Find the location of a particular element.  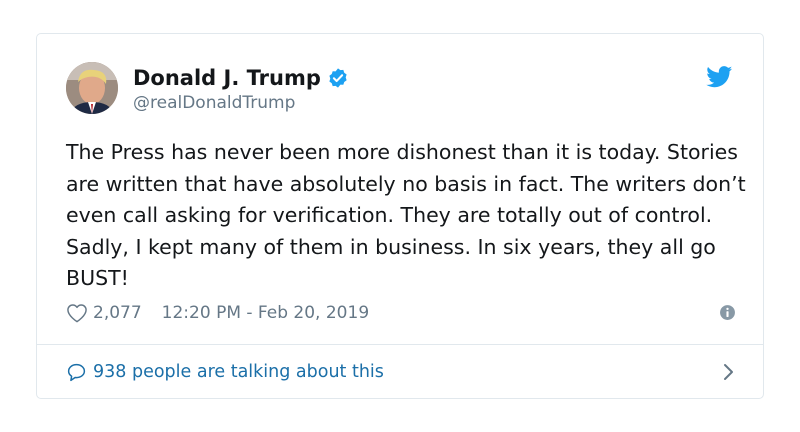

speech-bubble-icon is located at coordinates (76, 372).